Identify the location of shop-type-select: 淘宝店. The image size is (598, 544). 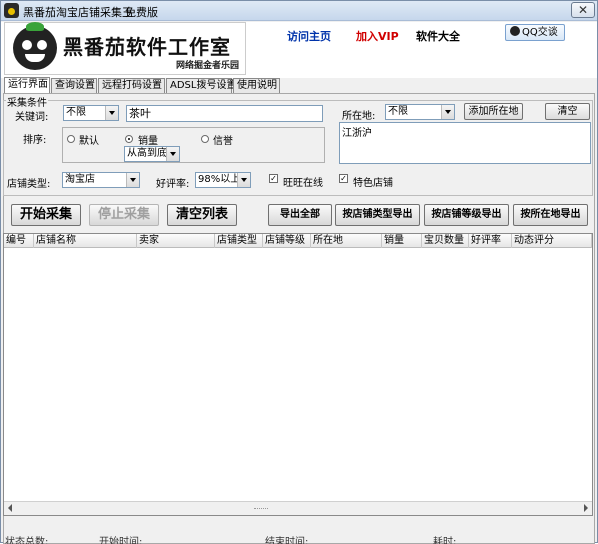
(101, 180).